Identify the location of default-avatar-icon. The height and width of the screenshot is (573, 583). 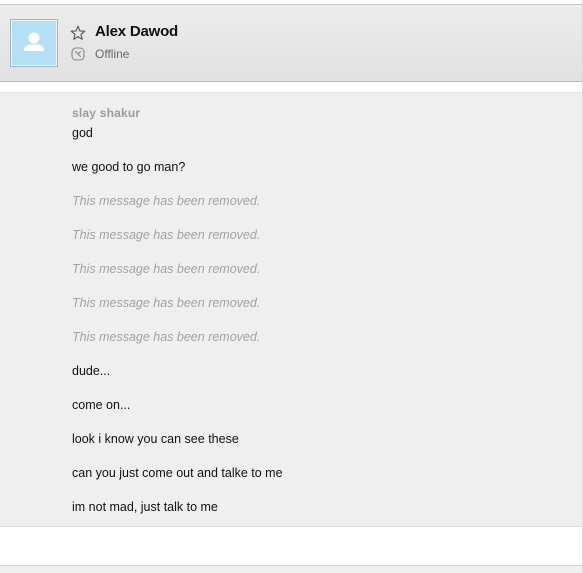
(34, 41).